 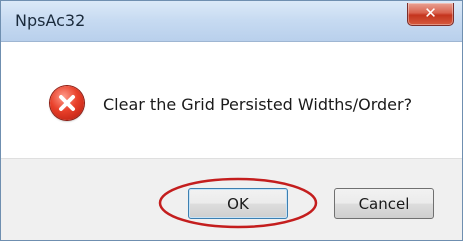 What do you see at coordinates (238, 203) in the screenshot?
I see `ok-button: OK` at bounding box center [238, 203].